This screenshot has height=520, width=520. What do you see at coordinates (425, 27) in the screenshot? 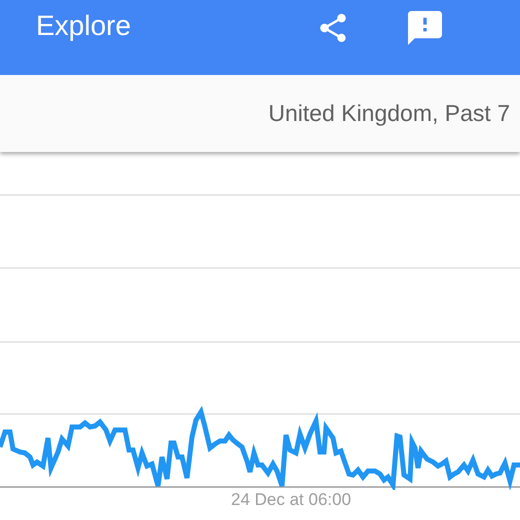
I see `feedback-icon` at bounding box center [425, 27].